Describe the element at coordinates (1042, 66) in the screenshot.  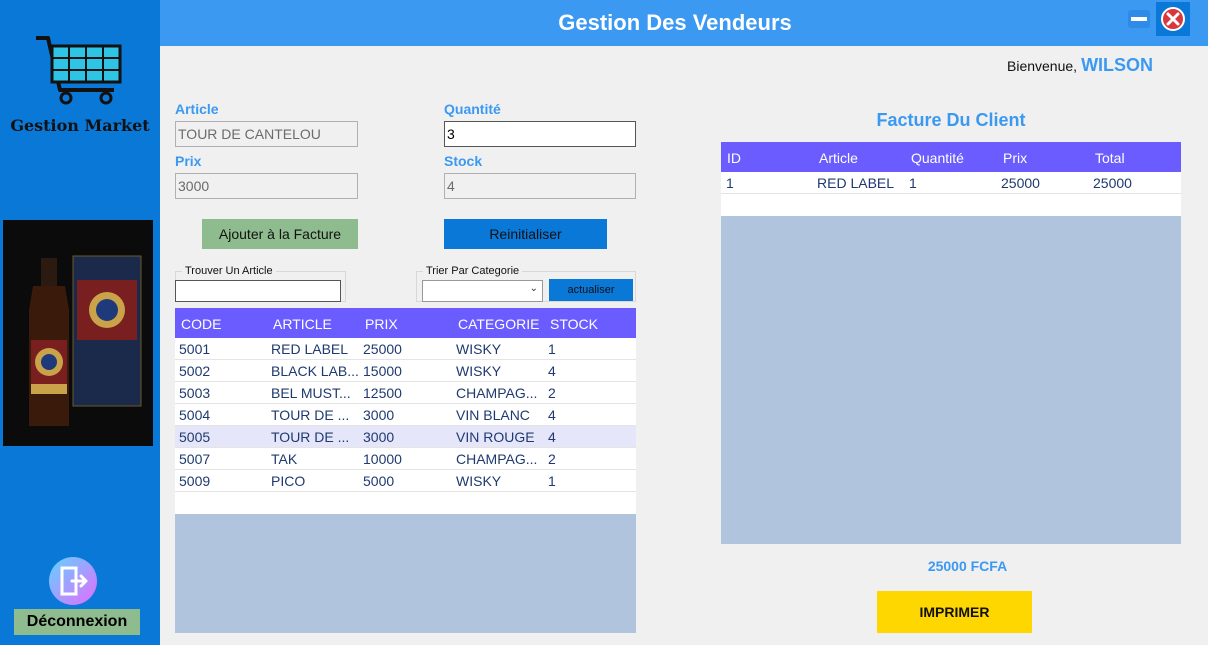
I see `welcome-label: Bienvenue,` at that location.